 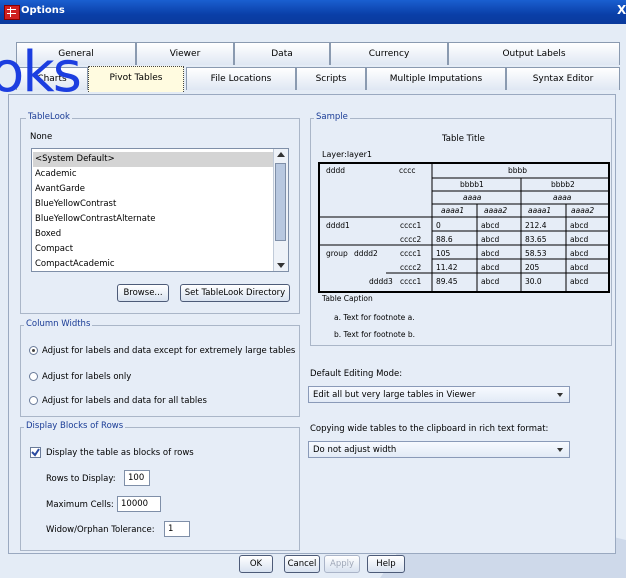 I want to click on checkmark-icon, so click(x=35, y=452).